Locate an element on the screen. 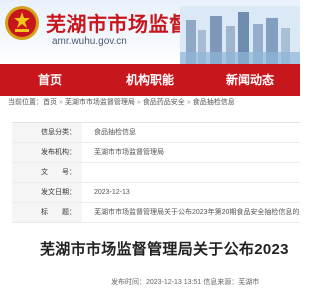 The width and height of the screenshot is (320, 300). info-row-publisher: 发布机构： 芜湖市市场监督管理局 is located at coordinates (156, 153).